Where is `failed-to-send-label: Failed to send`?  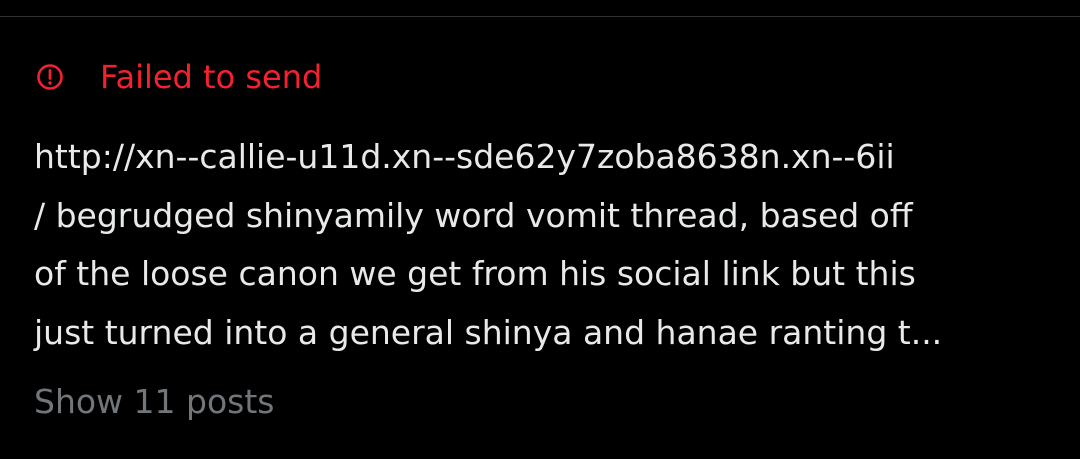
failed-to-send-label: Failed to send is located at coordinates (211, 77).